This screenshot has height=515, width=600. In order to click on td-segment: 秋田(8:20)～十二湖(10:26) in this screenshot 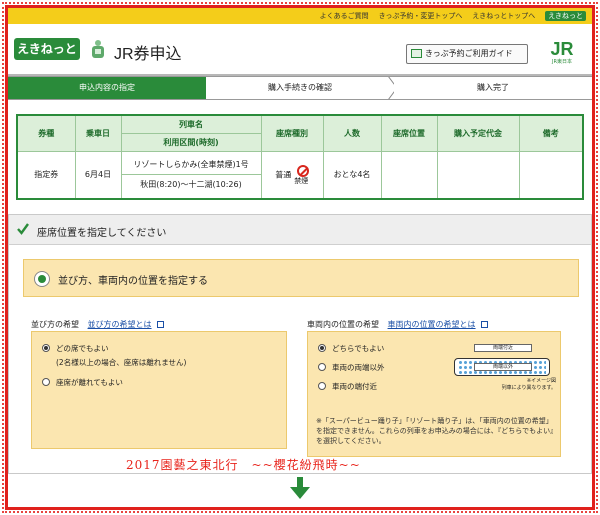, I will do `click(191, 184)`.